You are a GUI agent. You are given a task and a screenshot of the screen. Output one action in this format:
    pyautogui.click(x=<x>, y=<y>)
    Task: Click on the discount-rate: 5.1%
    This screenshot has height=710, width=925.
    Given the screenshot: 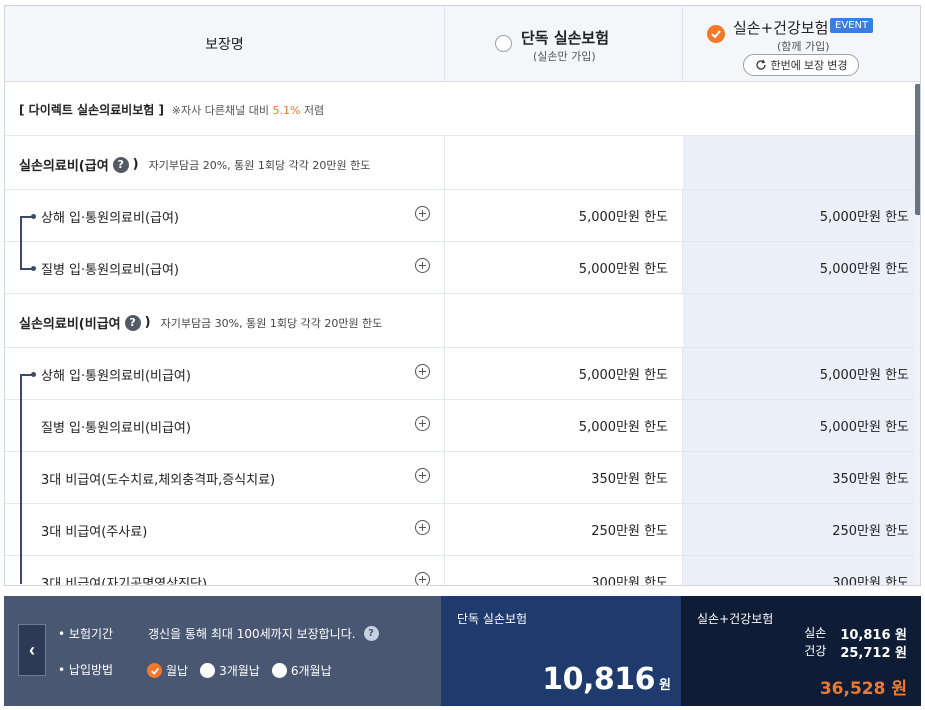 What is the action you would take?
    pyautogui.click(x=286, y=110)
    